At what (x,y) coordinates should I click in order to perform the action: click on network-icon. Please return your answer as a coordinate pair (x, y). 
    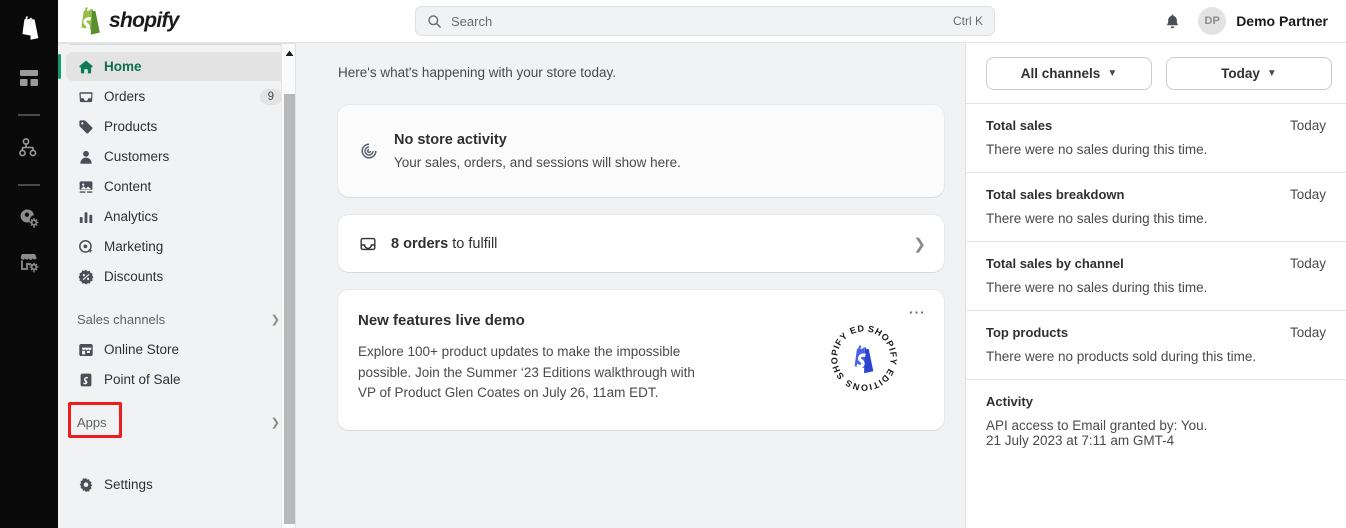
    Looking at the image, I should click on (29, 148).